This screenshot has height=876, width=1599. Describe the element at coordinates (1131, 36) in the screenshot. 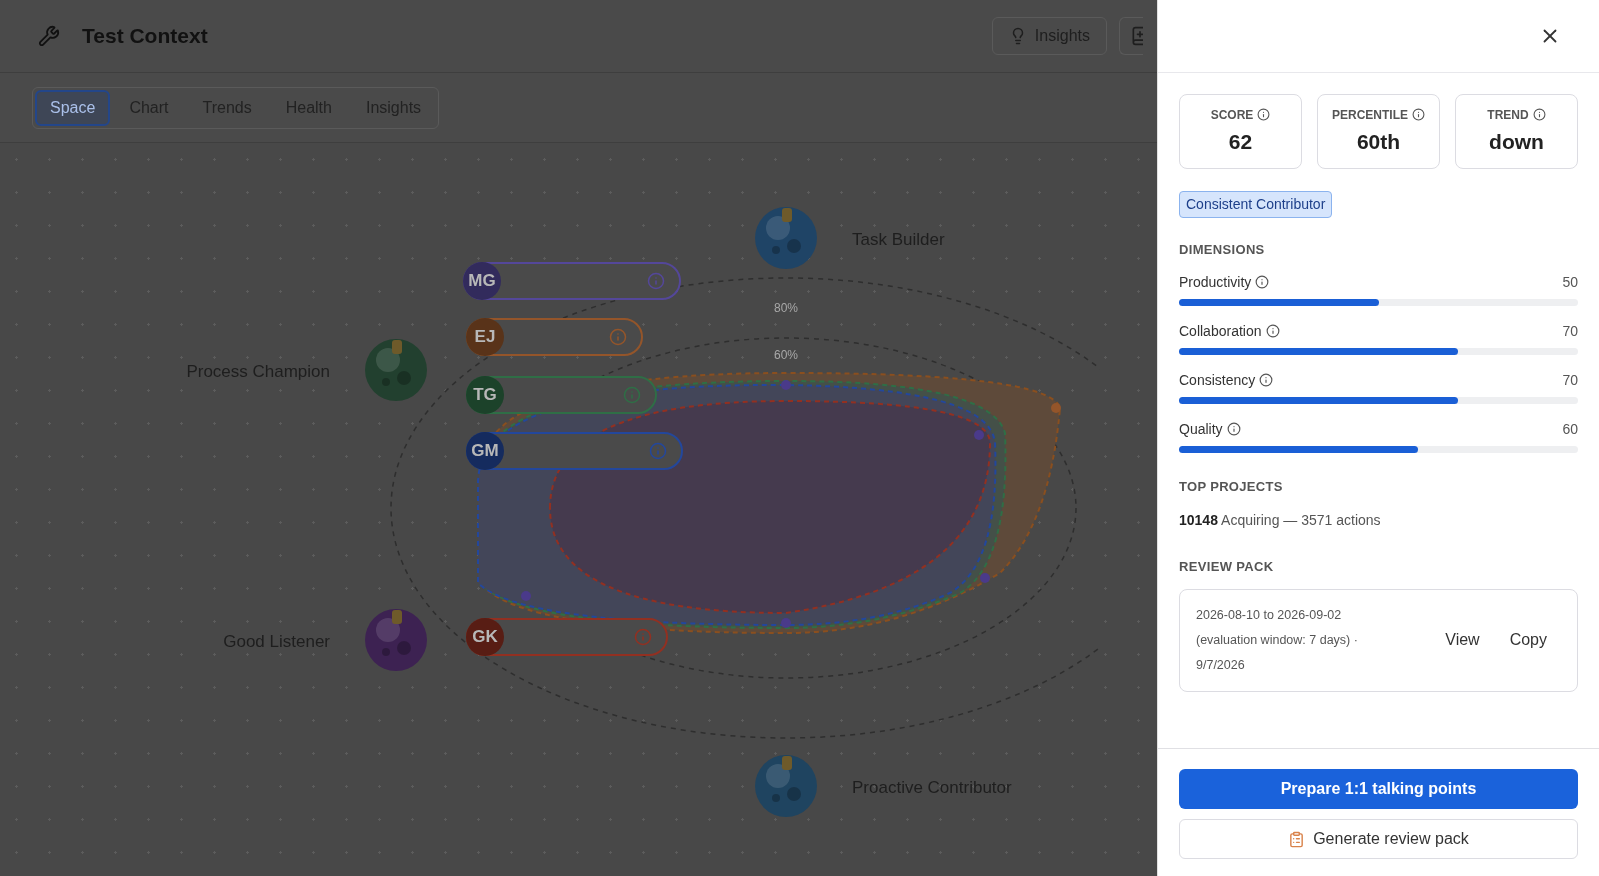

I see `add-board-button` at that location.